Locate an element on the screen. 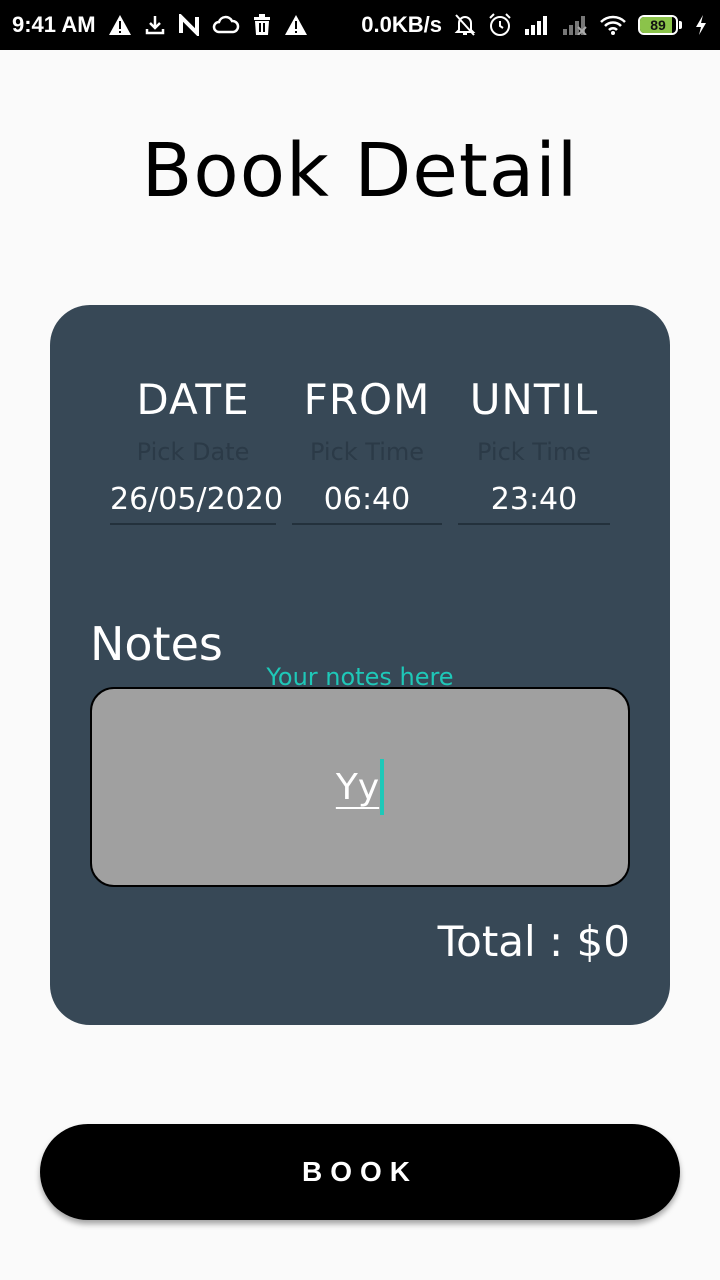  n-app-icon is located at coordinates (189, 25).